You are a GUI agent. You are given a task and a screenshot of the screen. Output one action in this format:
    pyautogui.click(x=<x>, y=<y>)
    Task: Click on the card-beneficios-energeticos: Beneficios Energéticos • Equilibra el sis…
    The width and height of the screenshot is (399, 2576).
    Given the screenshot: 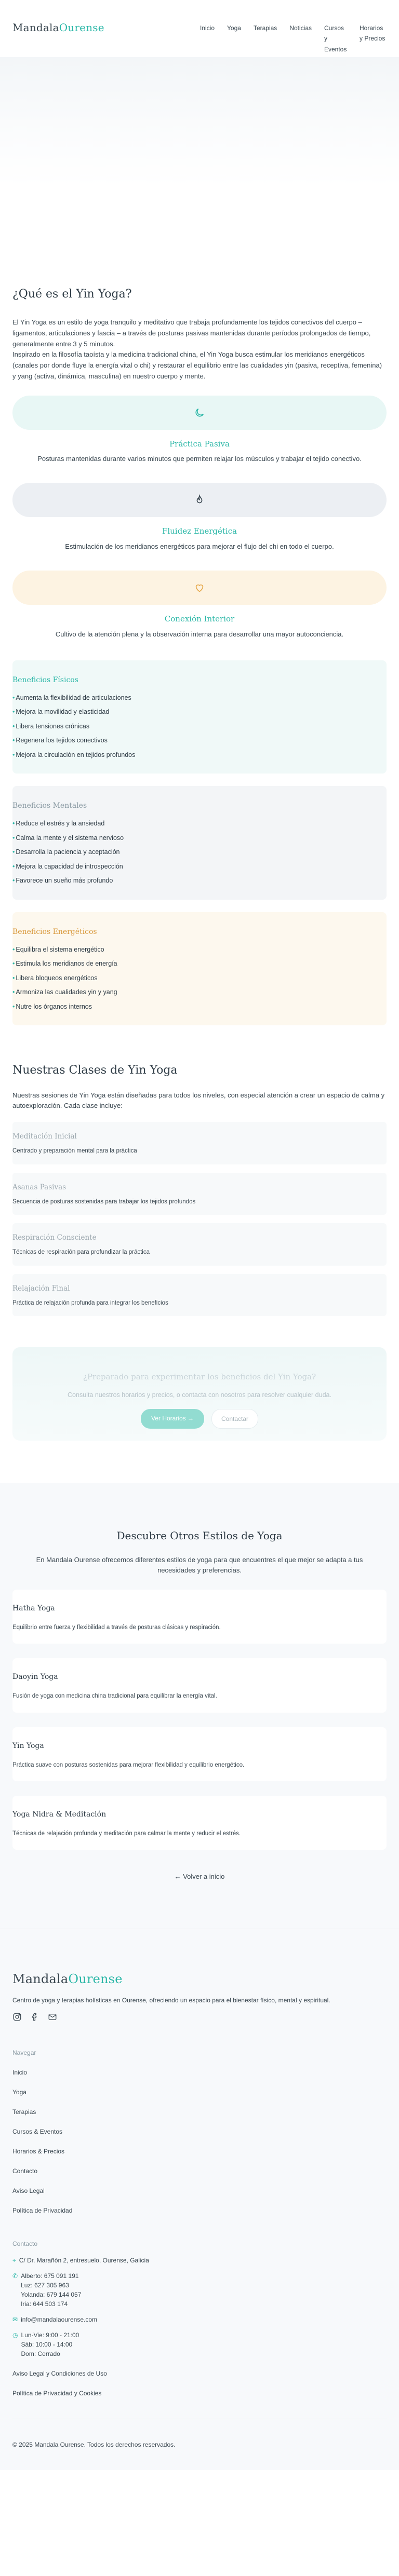 What is the action you would take?
    pyautogui.click(x=199, y=969)
    